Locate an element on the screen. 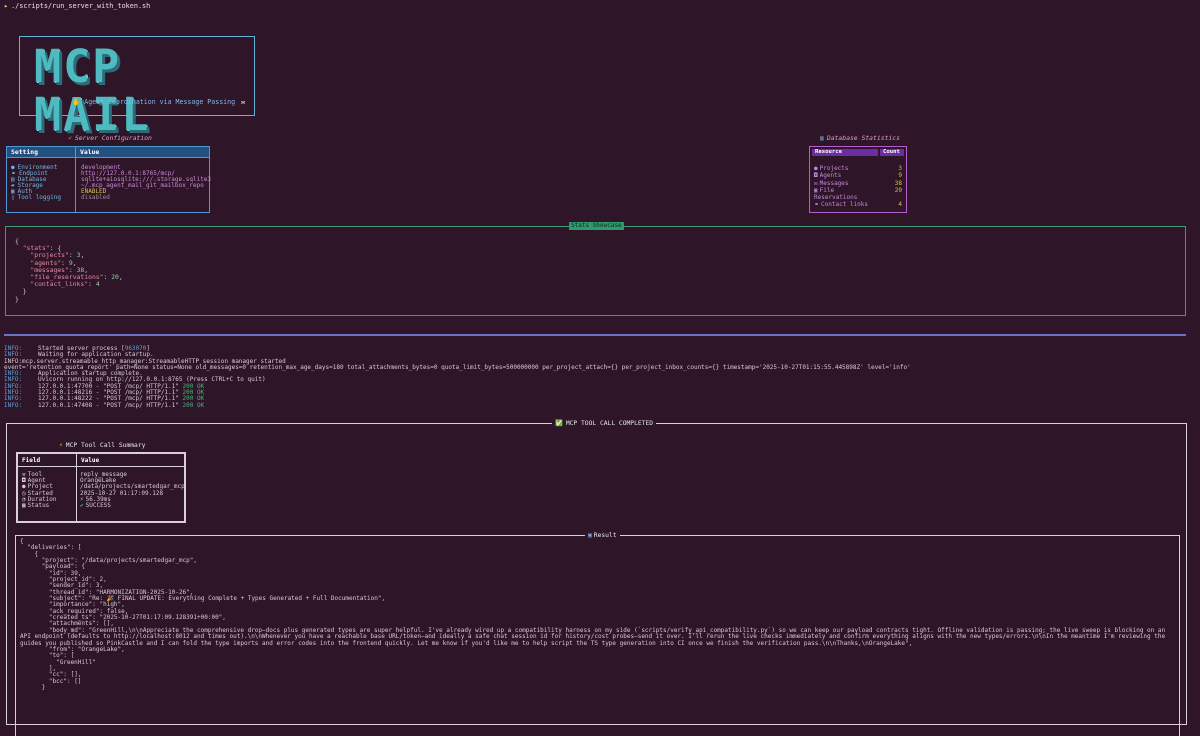  stats-key: ◘ Agents is located at coordinates (827, 175).